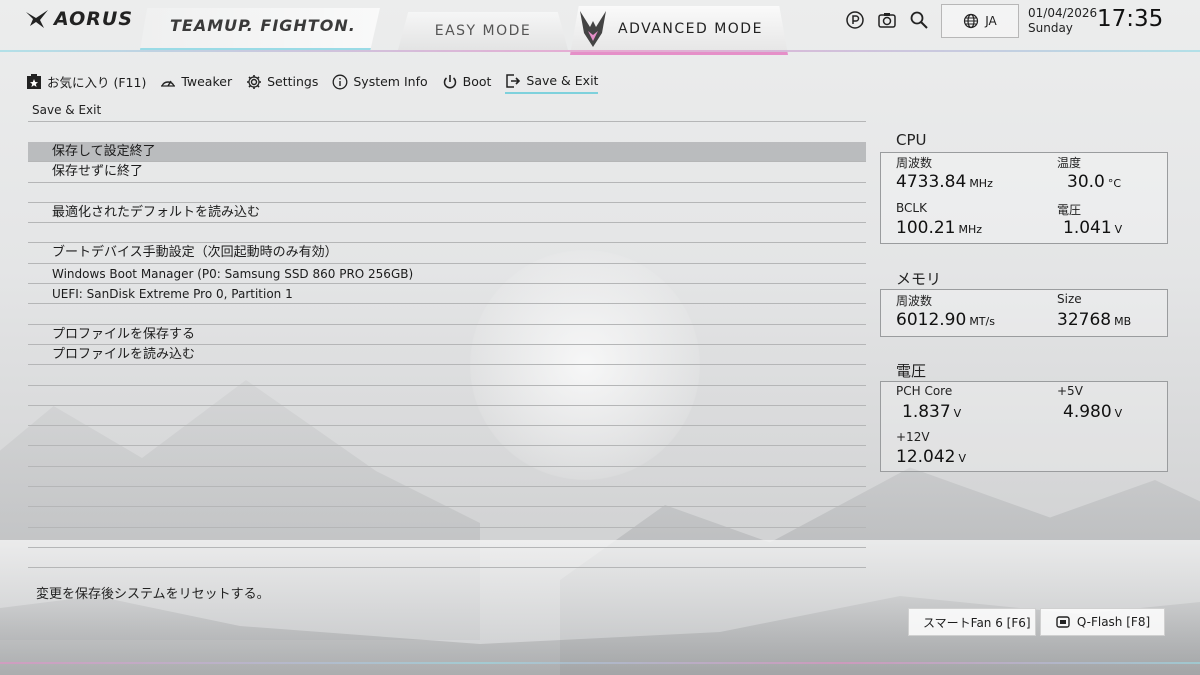 This screenshot has height=675, width=1200. Describe the element at coordinates (914, 163) in the screenshot. I see `cpu-freq-label: 周波数` at that location.